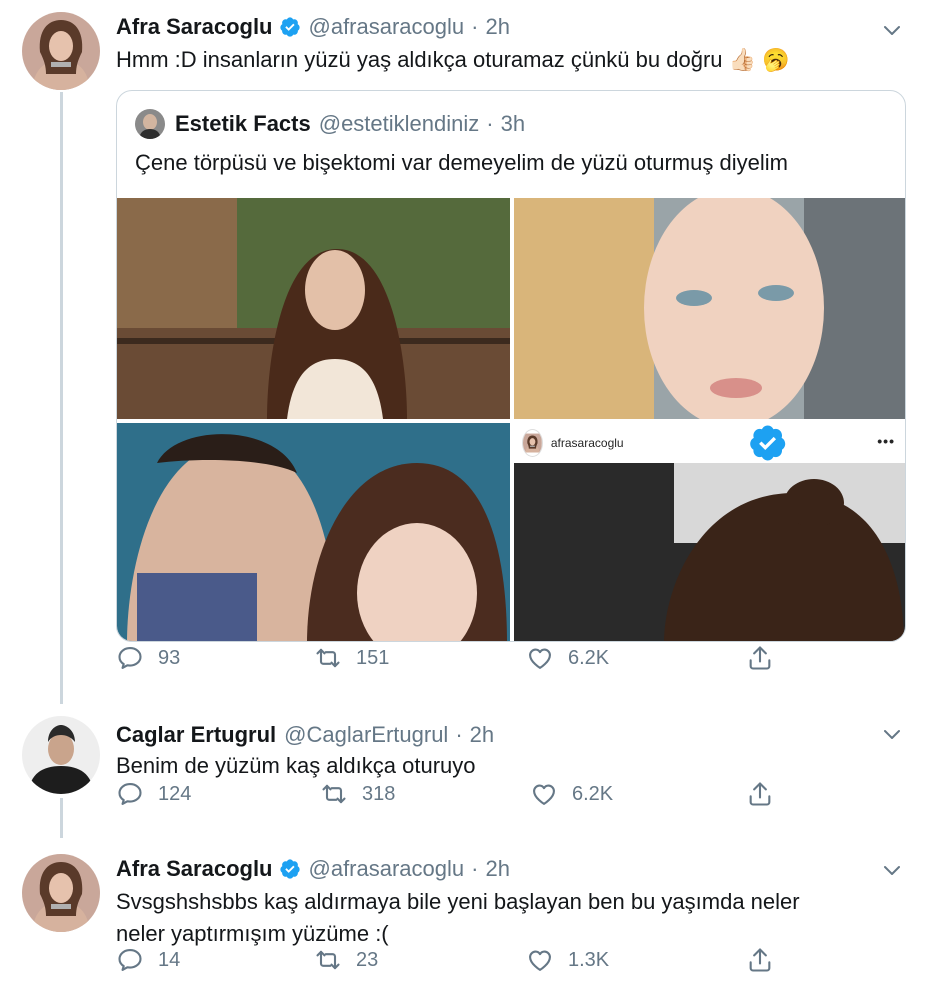  I want to click on like-count: 1.3K, so click(589, 959).